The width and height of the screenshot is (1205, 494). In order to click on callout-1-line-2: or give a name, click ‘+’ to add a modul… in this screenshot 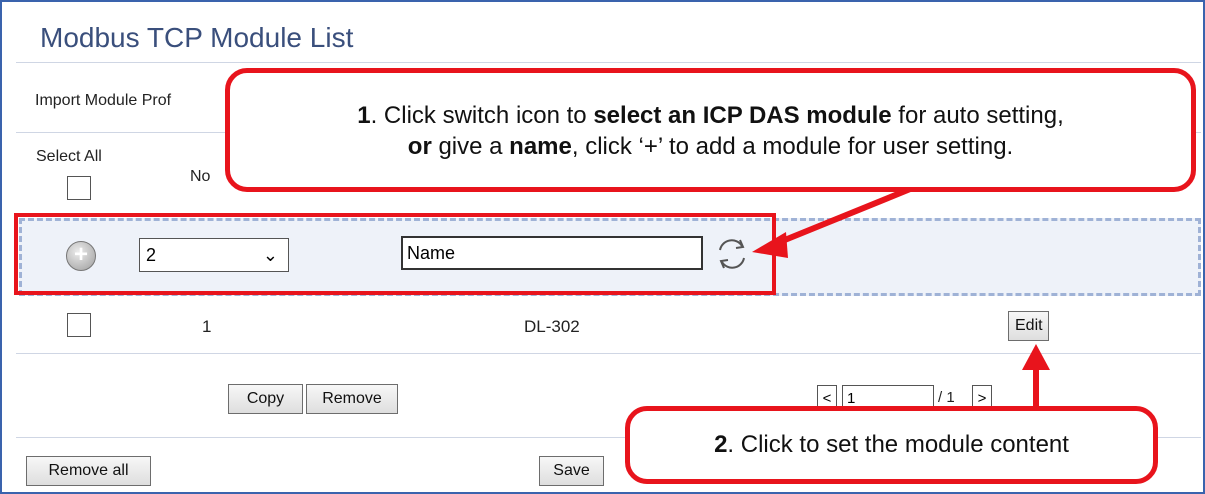, I will do `click(710, 146)`.